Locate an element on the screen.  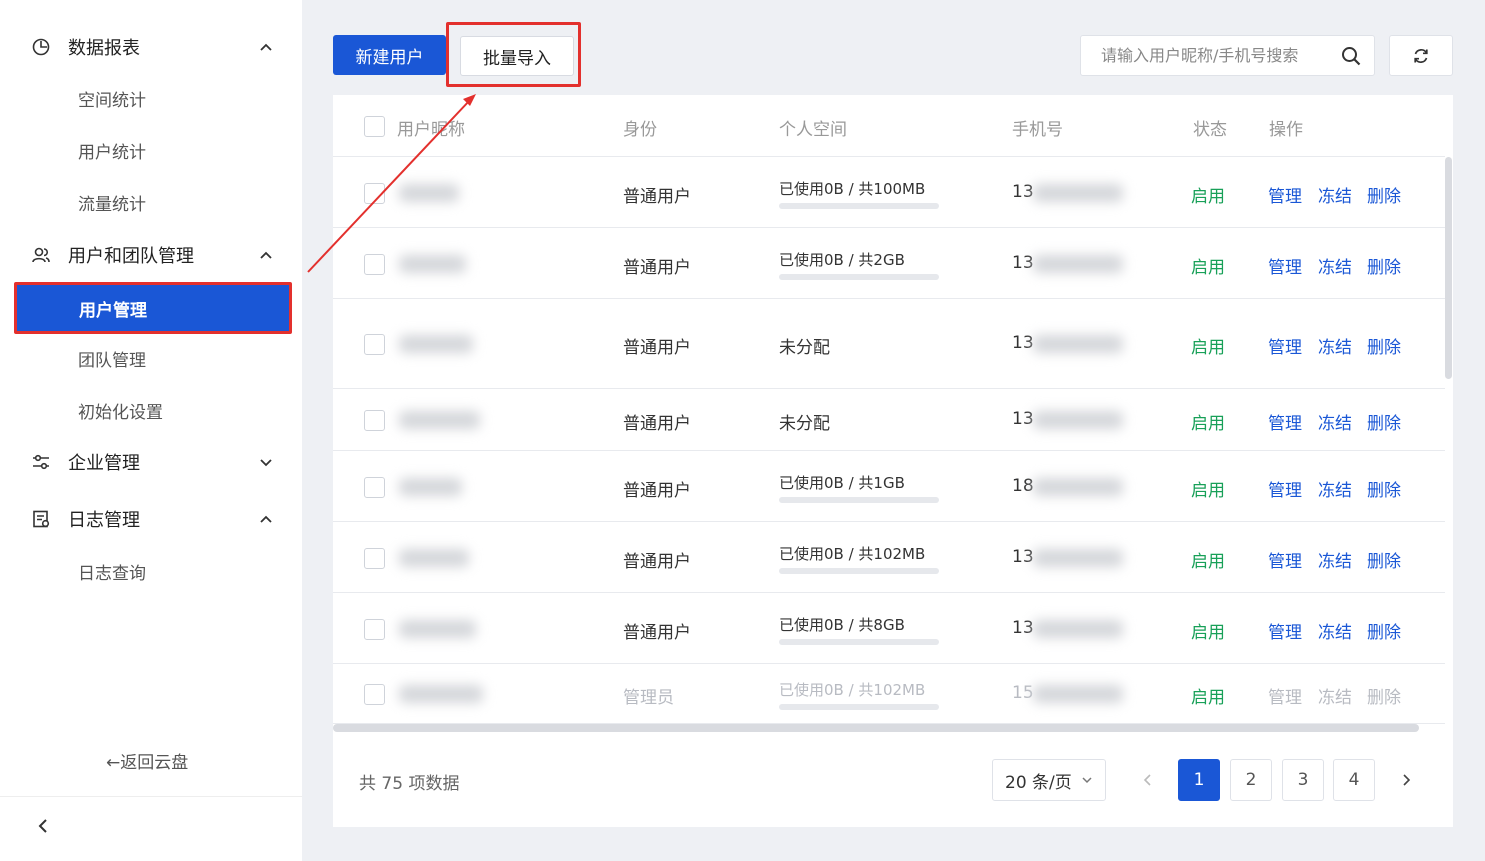
chevron-down-icon is located at coordinates (266, 463).